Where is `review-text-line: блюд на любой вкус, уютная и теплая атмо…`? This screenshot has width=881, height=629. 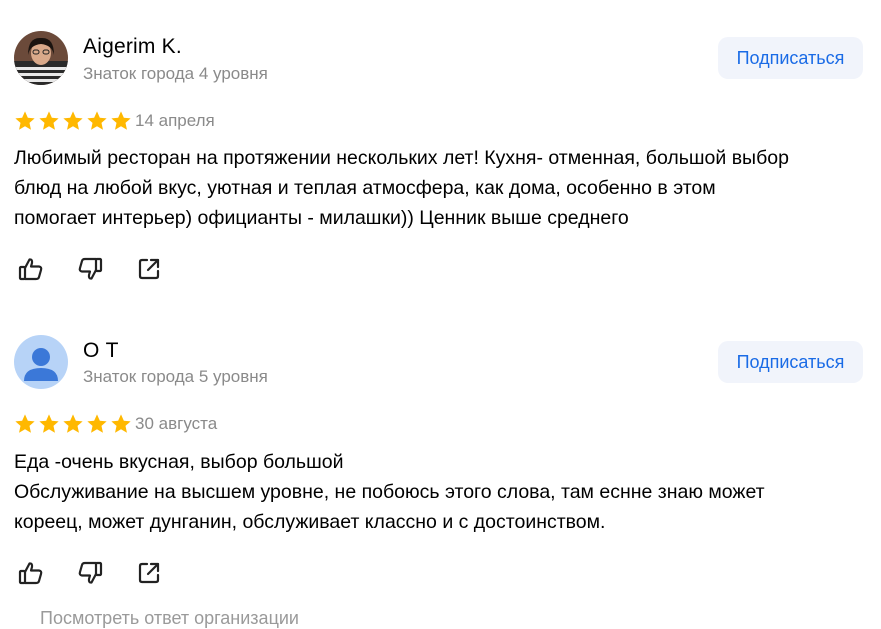 review-text-line: блюд на любой вкус, уютная и теплая атмо… is located at coordinates (365, 188).